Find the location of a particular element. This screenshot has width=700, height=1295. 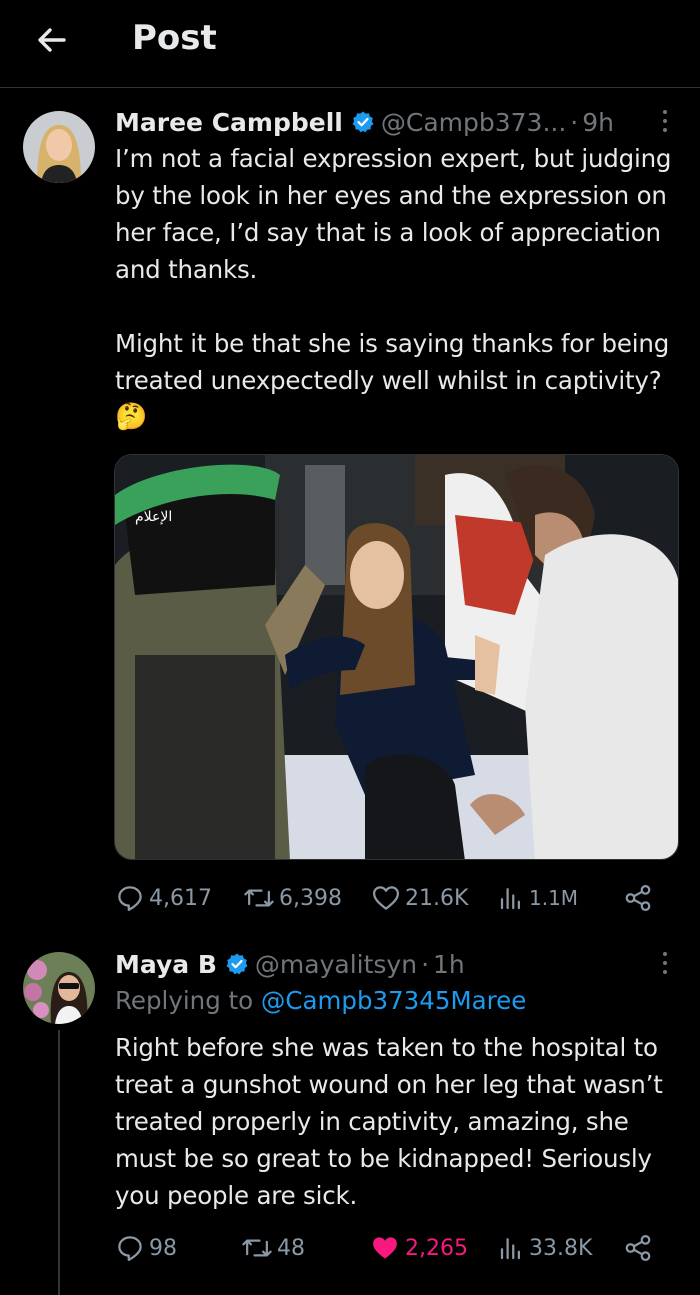

thread-line is located at coordinates (59, 1162).